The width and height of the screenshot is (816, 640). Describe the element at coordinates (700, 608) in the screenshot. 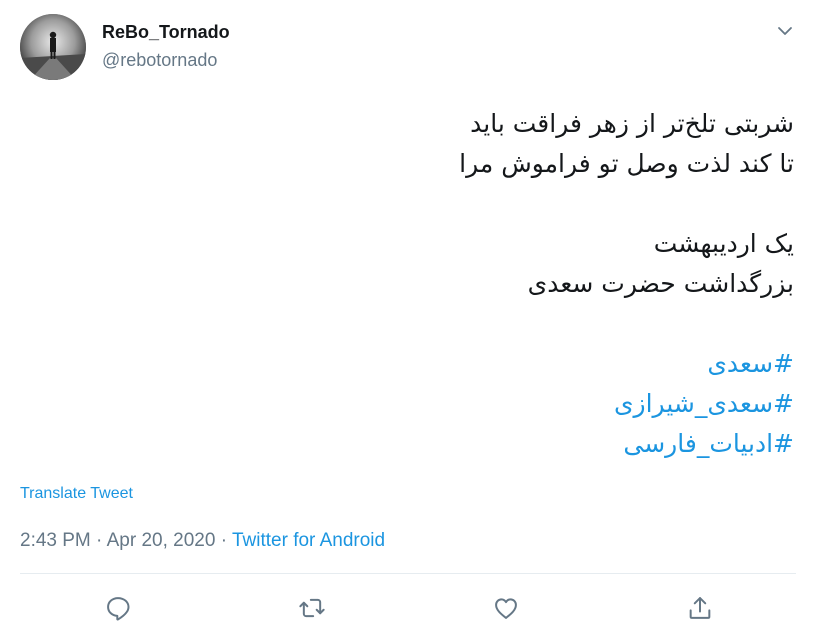

I see `share-icon` at that location.